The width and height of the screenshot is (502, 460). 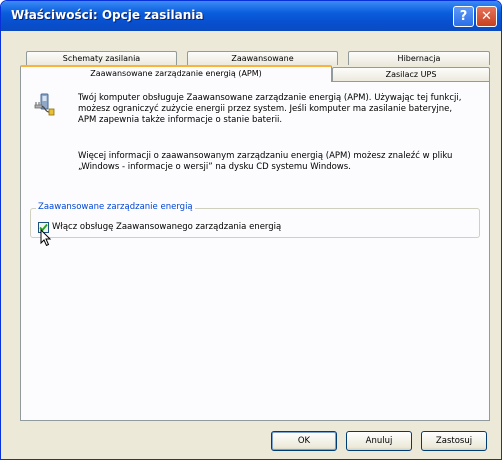 I want to click on cancel-button: Anuluj, so click(x=379, y=441).